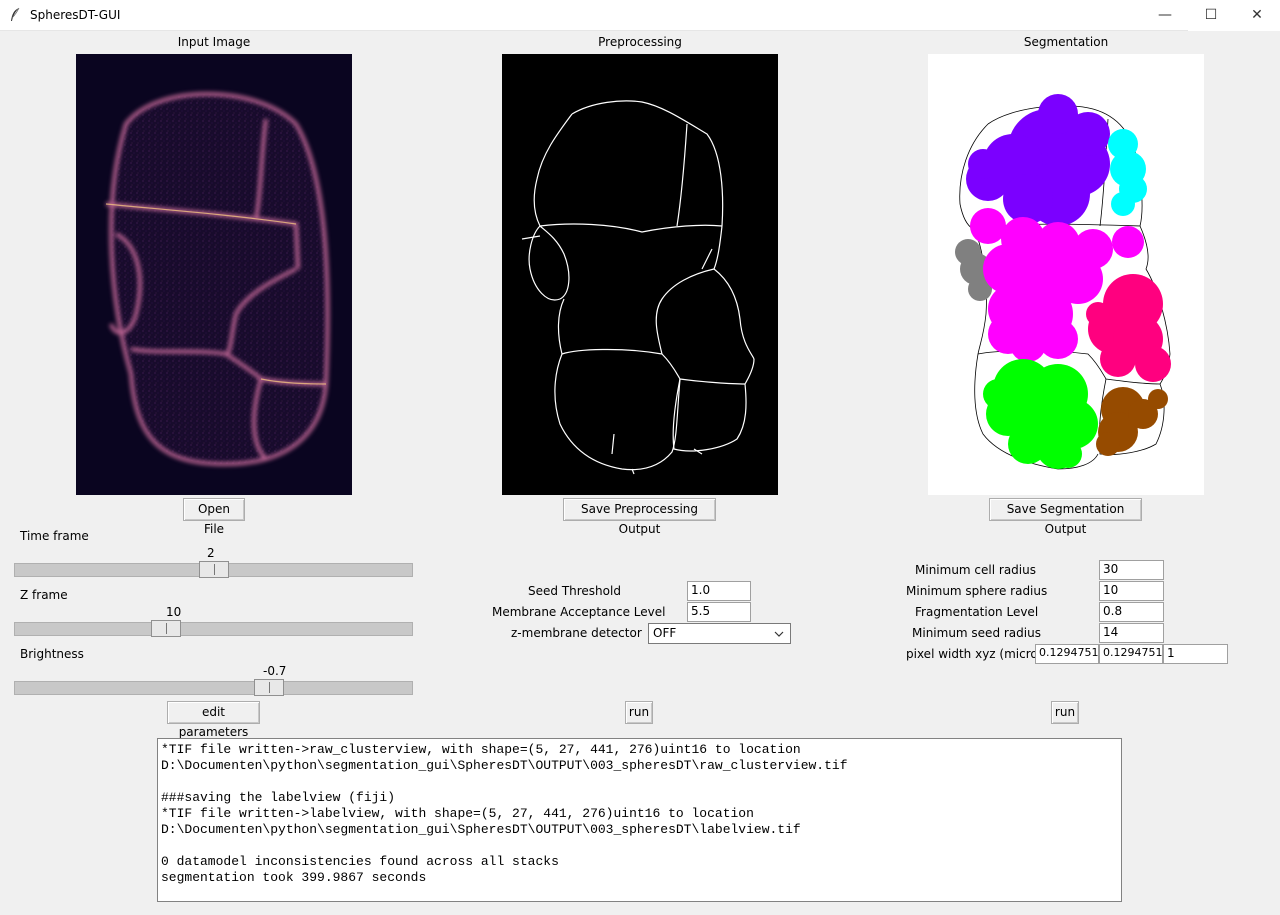  I want to click on min-seed-radius-input: 14, so click(1131, 633).